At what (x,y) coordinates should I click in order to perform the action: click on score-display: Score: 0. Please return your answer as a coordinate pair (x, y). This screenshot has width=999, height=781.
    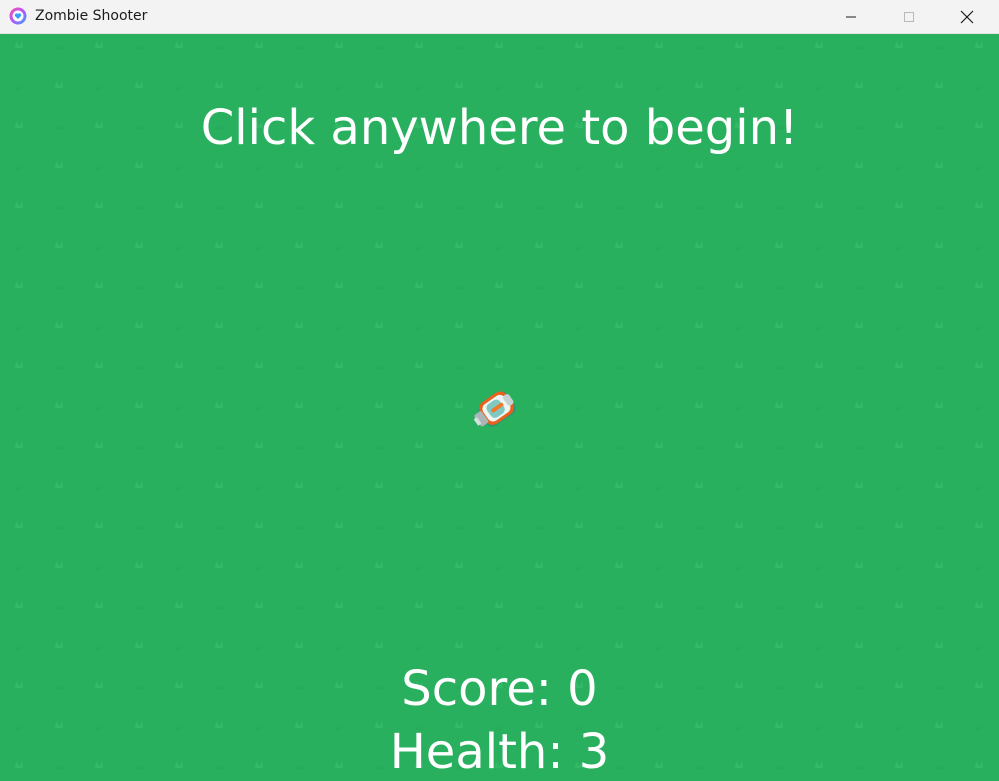
    Looking at the image, I should click on (499, 689).